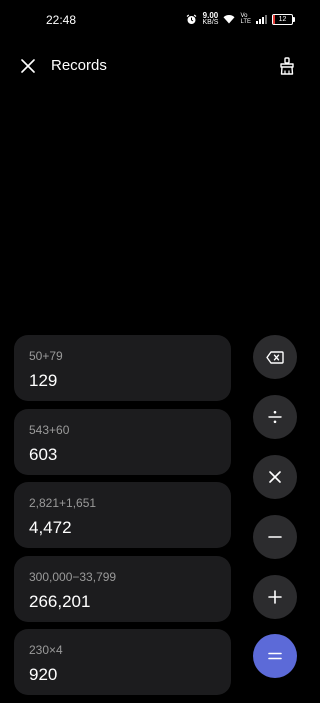 The height and width of the screenshot is (703, 320). Describe the element at coordinates (122, 368) in the screenshot. I see `record-item: 50+79 129` at that location.